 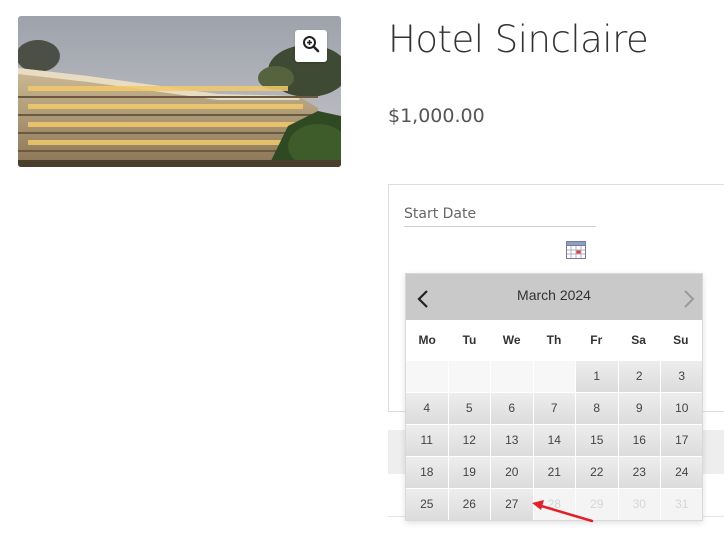 What do you see at coordinates (427, 504) in the screenshot?
I see `calendar-day-25: 25` at bounding box center [427, 504].